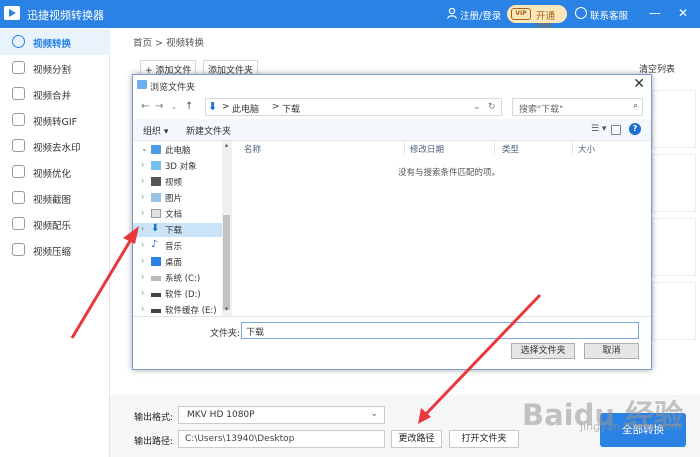  What do you see at coordinates (131, 235) in the screenshot?
I see `annotation-arrowhead` at bounding box center [131, 235].